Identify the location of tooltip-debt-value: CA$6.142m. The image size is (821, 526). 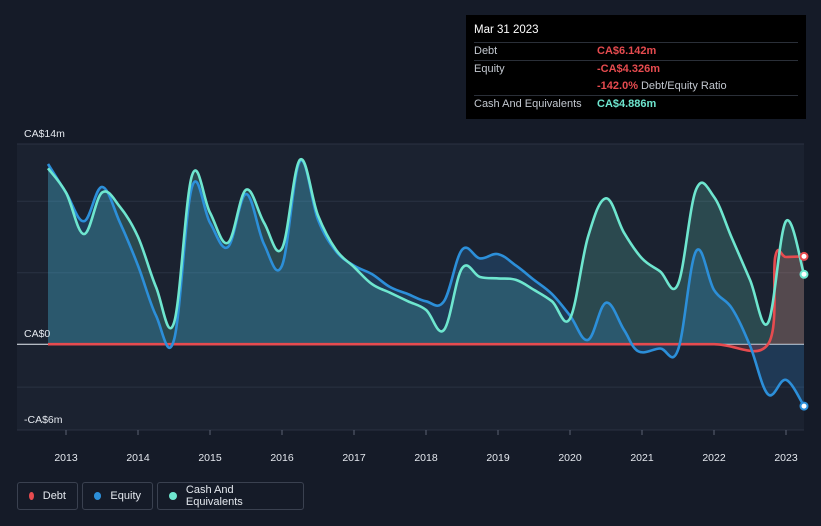
(627, 51).